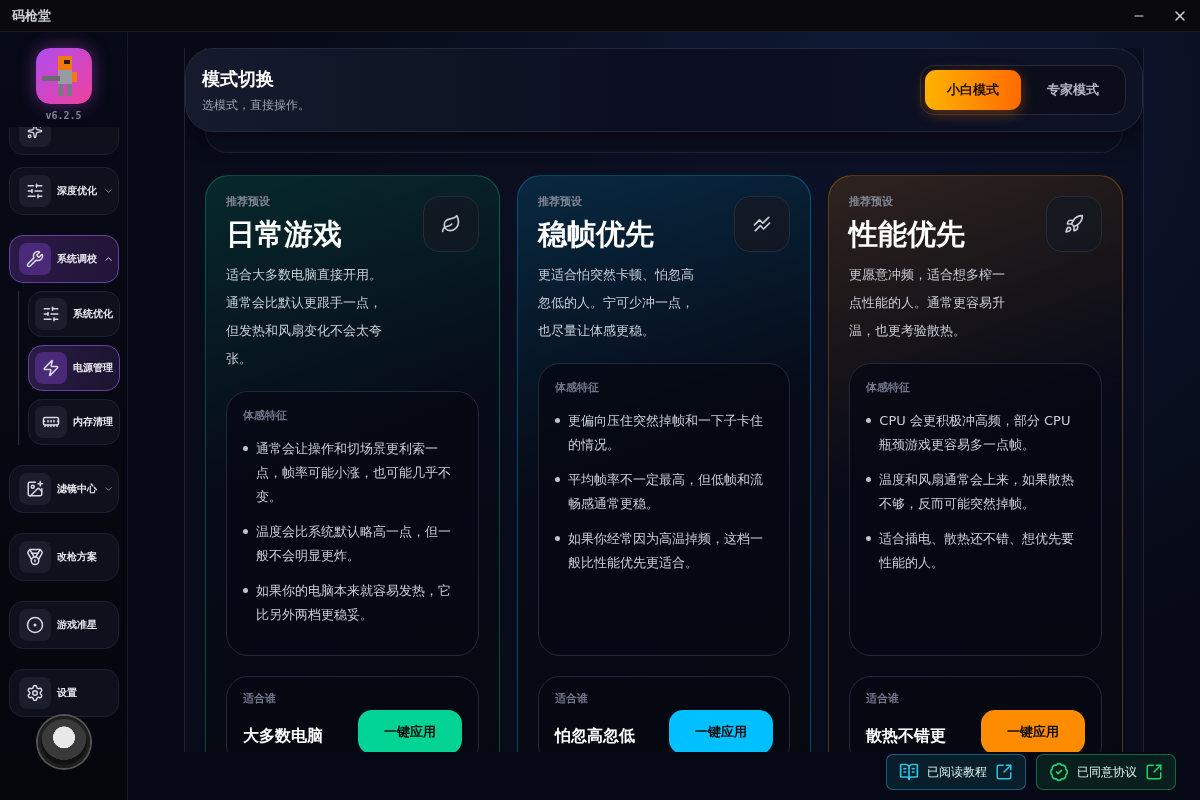  What do you see at coordinates (450, 224) in the screenshot?
I see `leaf-icon` at bounding box center [450, 224].